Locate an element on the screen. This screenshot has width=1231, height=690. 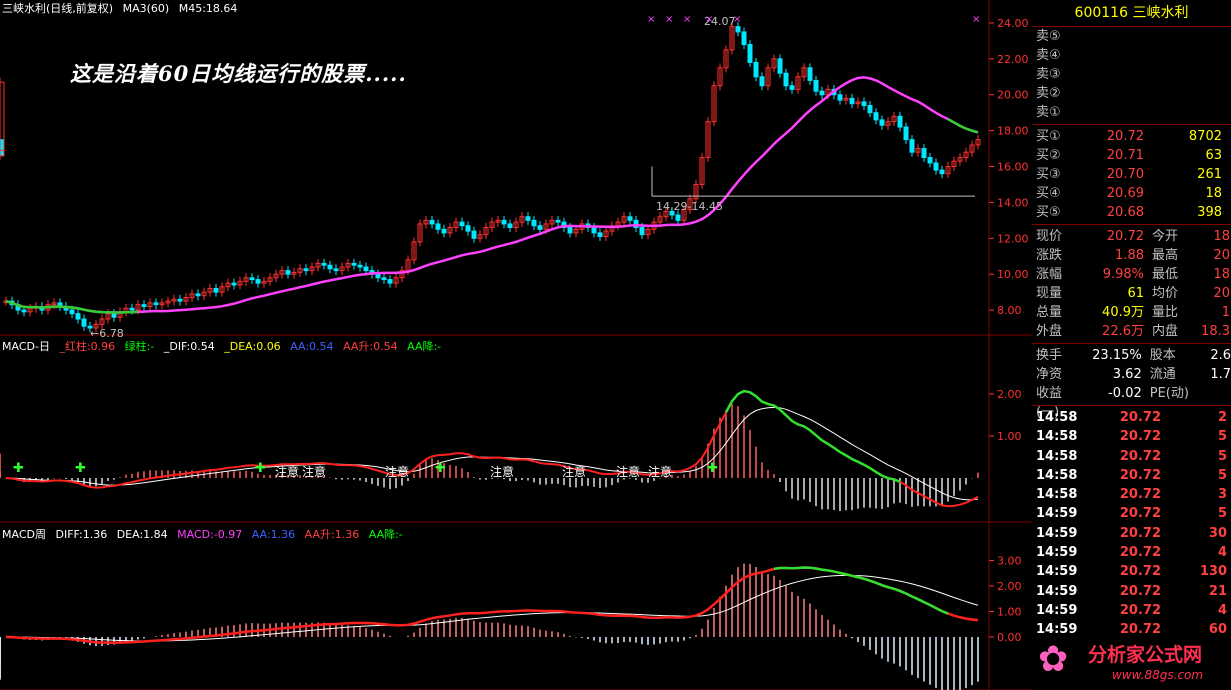
stat-label: 总量 is located at coordinates (1049, 312).